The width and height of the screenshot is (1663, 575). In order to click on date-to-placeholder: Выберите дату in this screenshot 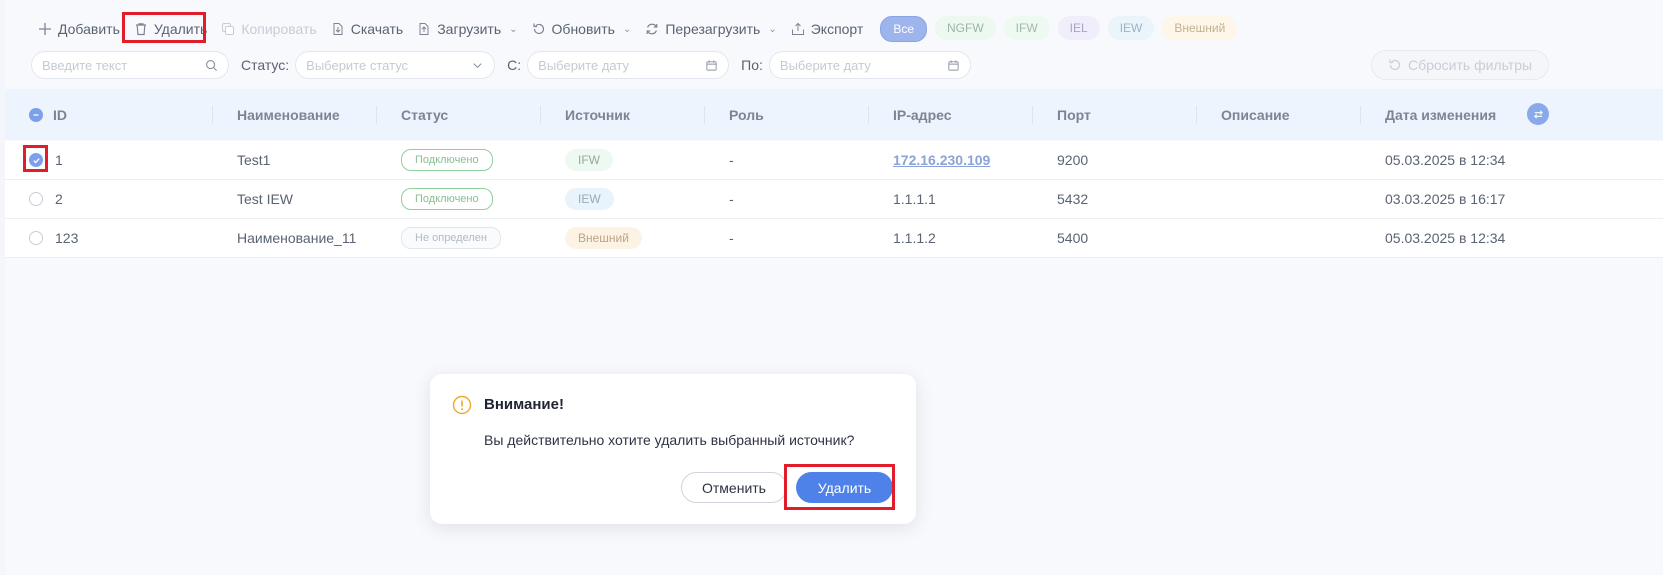, I will do `click(825, 65)`.